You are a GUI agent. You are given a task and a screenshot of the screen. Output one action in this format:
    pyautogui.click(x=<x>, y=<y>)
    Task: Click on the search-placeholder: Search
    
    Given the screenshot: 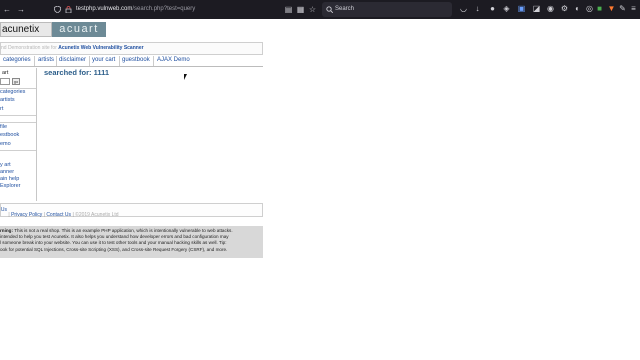 What is the action you would take?
    pyautogui.click(x=345, y=9)
    